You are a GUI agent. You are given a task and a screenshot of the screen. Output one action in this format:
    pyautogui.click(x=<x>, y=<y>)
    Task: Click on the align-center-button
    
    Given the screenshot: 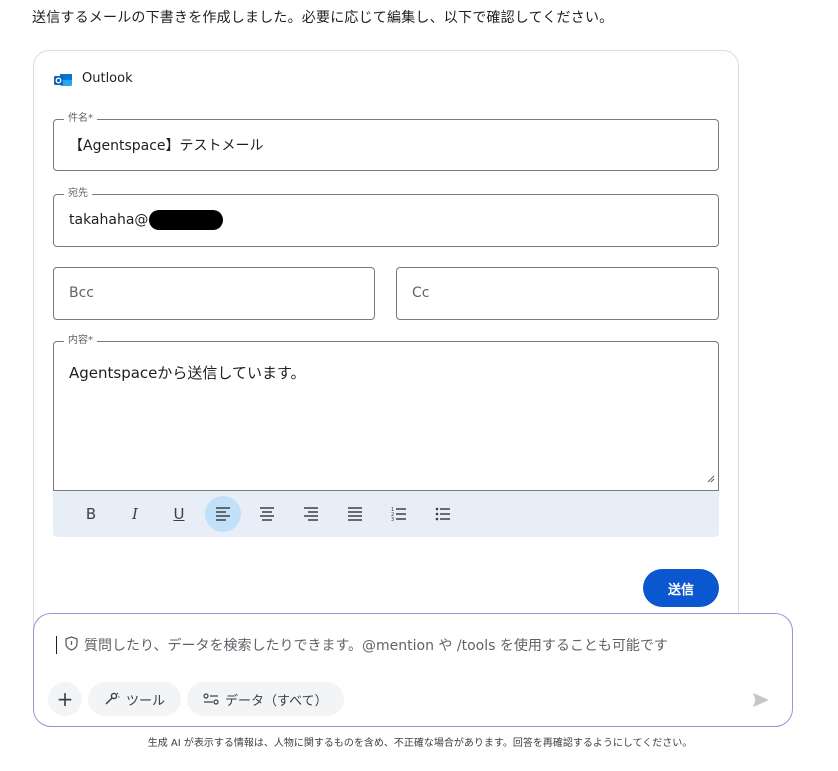 What is the action you would take?
    pyautogui.click(x=267, y=514)
    